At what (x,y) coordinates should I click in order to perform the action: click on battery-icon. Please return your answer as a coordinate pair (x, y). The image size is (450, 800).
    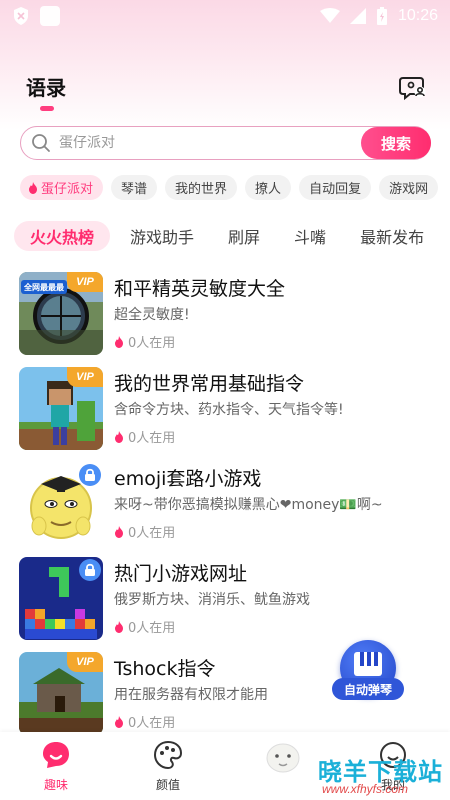
    Looking at the image, I should click on (381, 16).